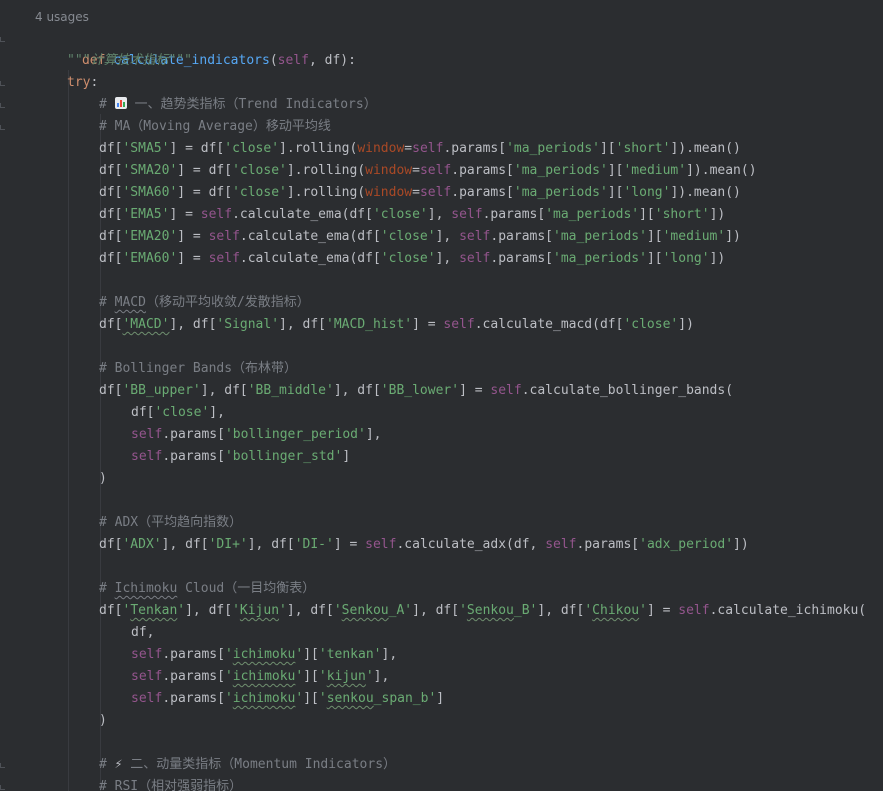  I want to click on bar-chart-emoji-icon, so click(120, 103).